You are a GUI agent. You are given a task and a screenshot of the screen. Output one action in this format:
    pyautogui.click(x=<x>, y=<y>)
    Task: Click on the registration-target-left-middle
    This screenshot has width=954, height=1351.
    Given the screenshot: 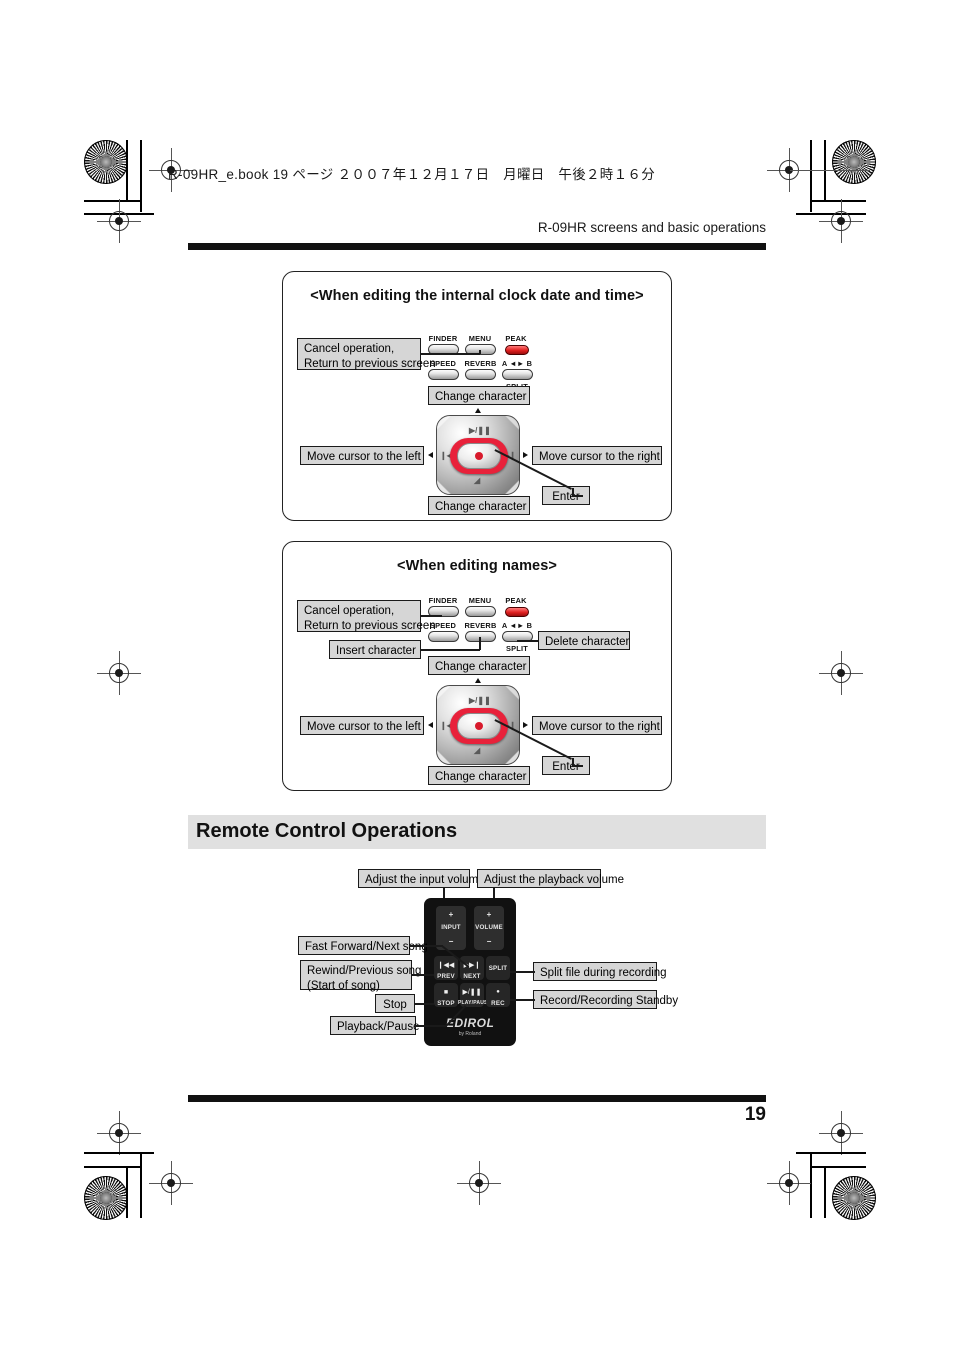 What is the action you would take?
    pyautogui.click(x=119, y=673)
    